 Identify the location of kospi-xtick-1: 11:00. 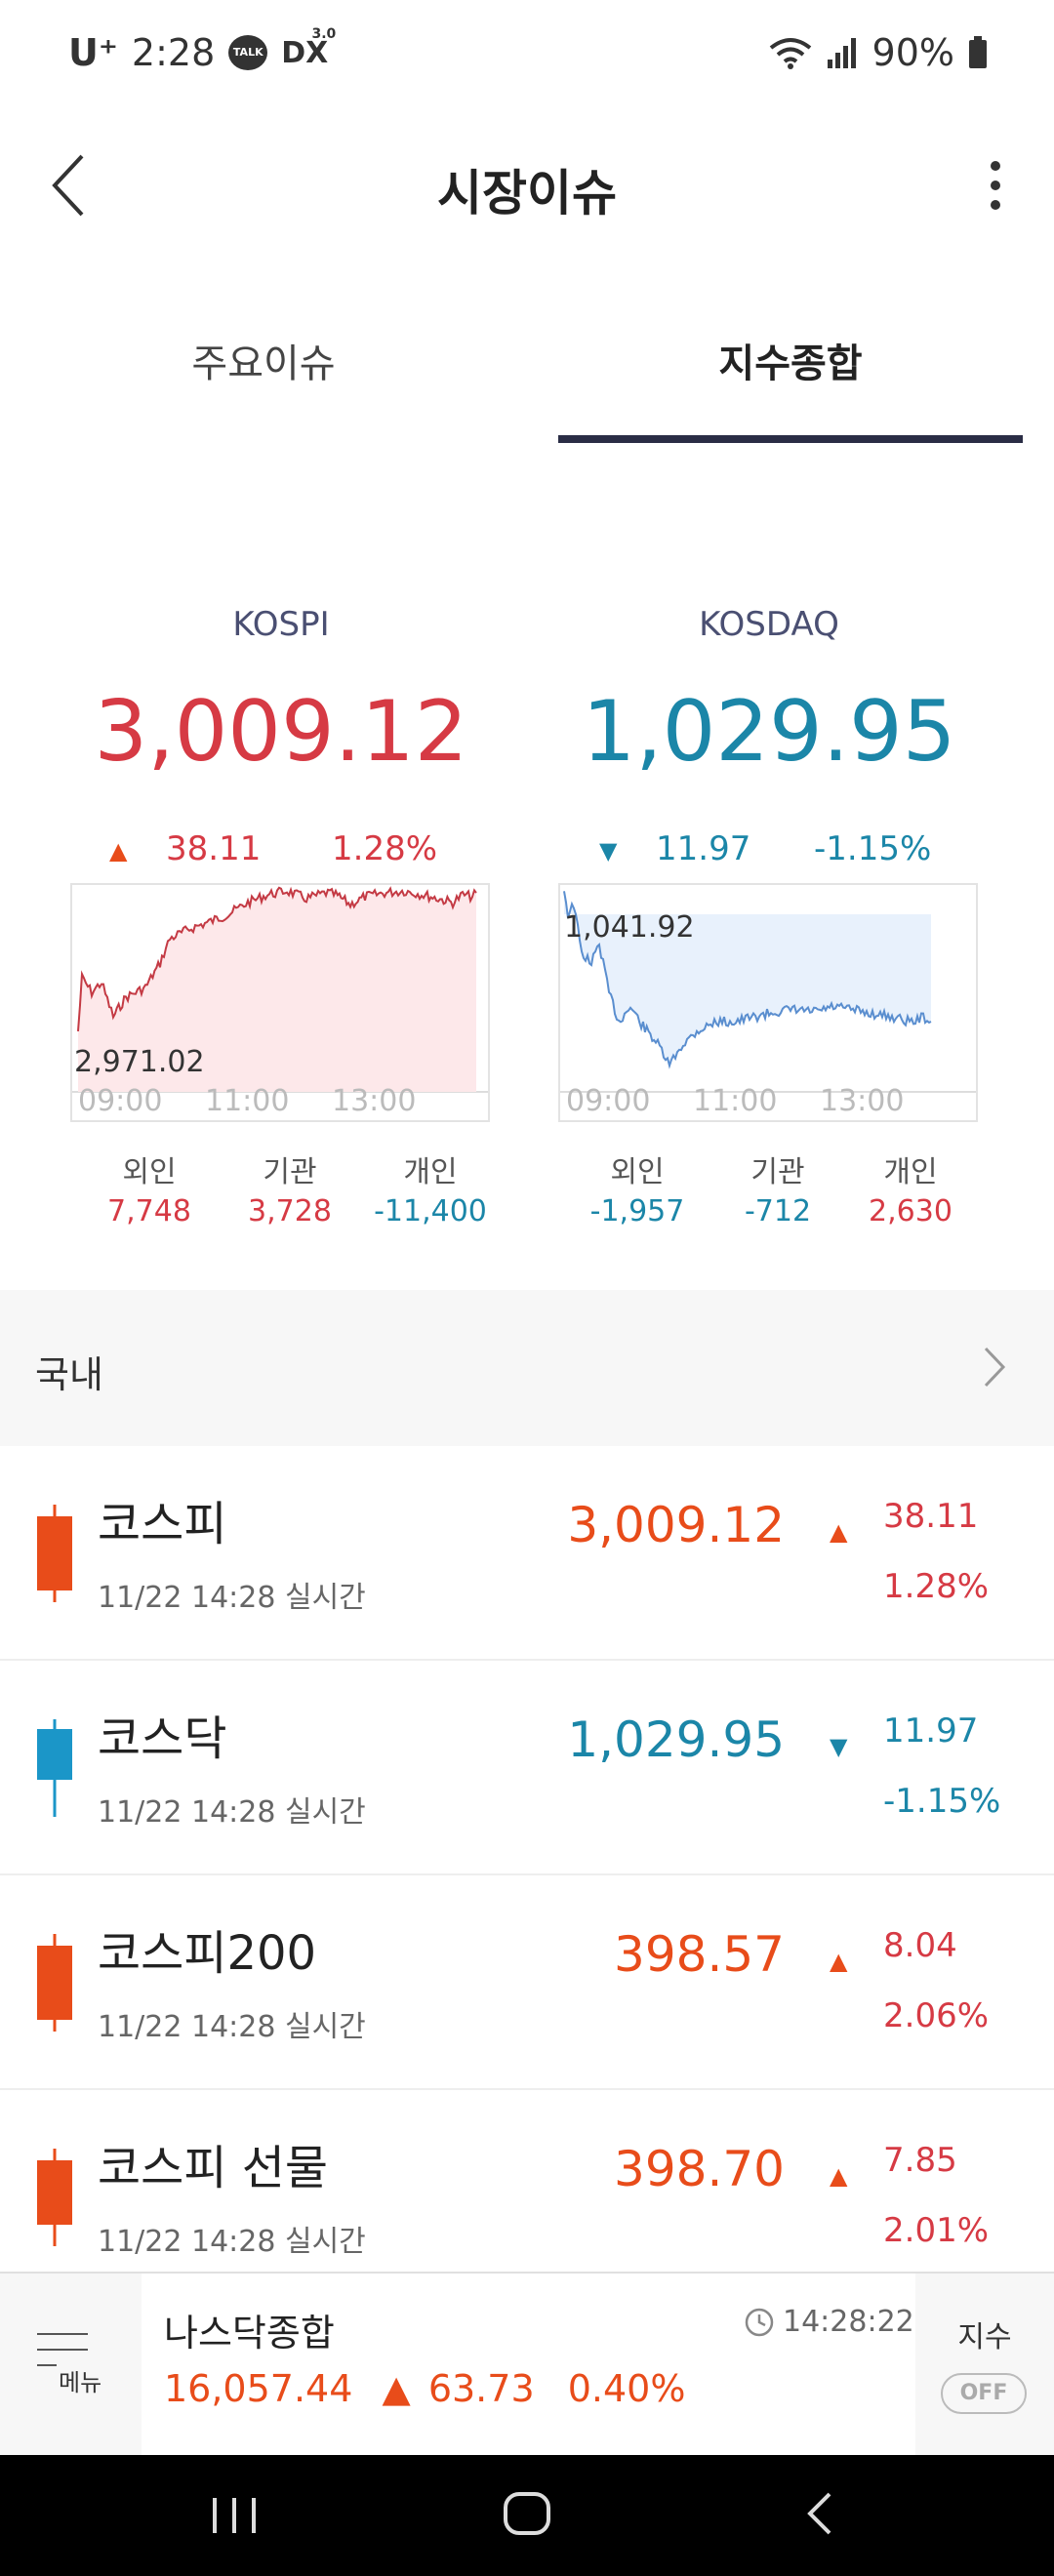
(247, 1101).